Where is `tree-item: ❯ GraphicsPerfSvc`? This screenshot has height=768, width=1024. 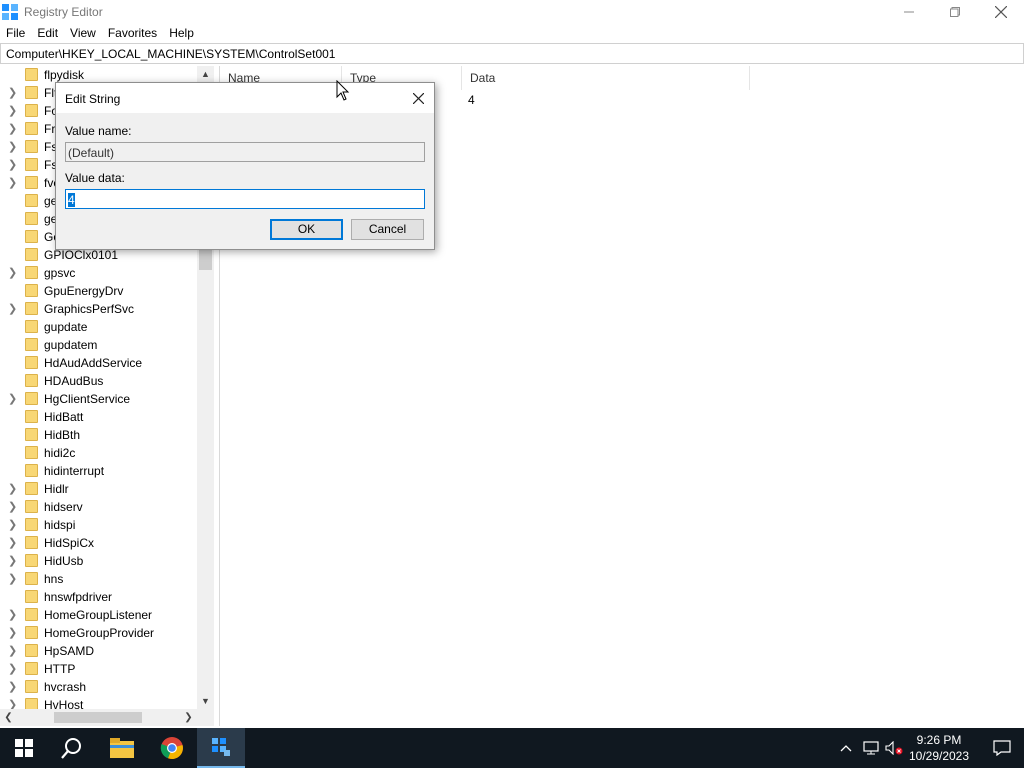 tree-item: ❯ GraphicsPerfSvc is located at coordinates (98, 309).